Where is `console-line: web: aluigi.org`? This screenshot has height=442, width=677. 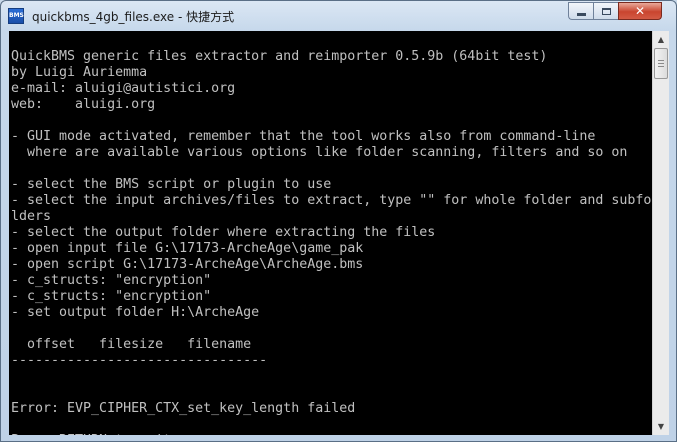
console-line: web: aluigi.org is located at coordinates (83, 104).